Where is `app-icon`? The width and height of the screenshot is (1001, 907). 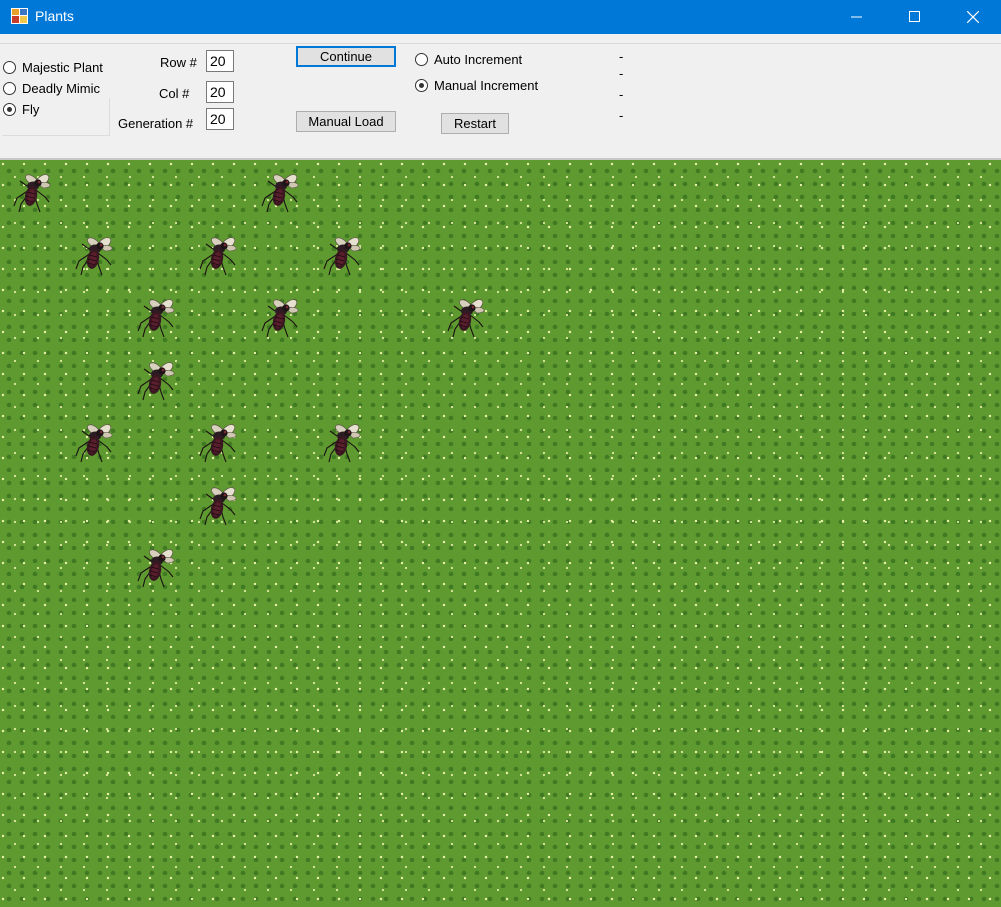
app-icon is located at coordinates (19, 16).